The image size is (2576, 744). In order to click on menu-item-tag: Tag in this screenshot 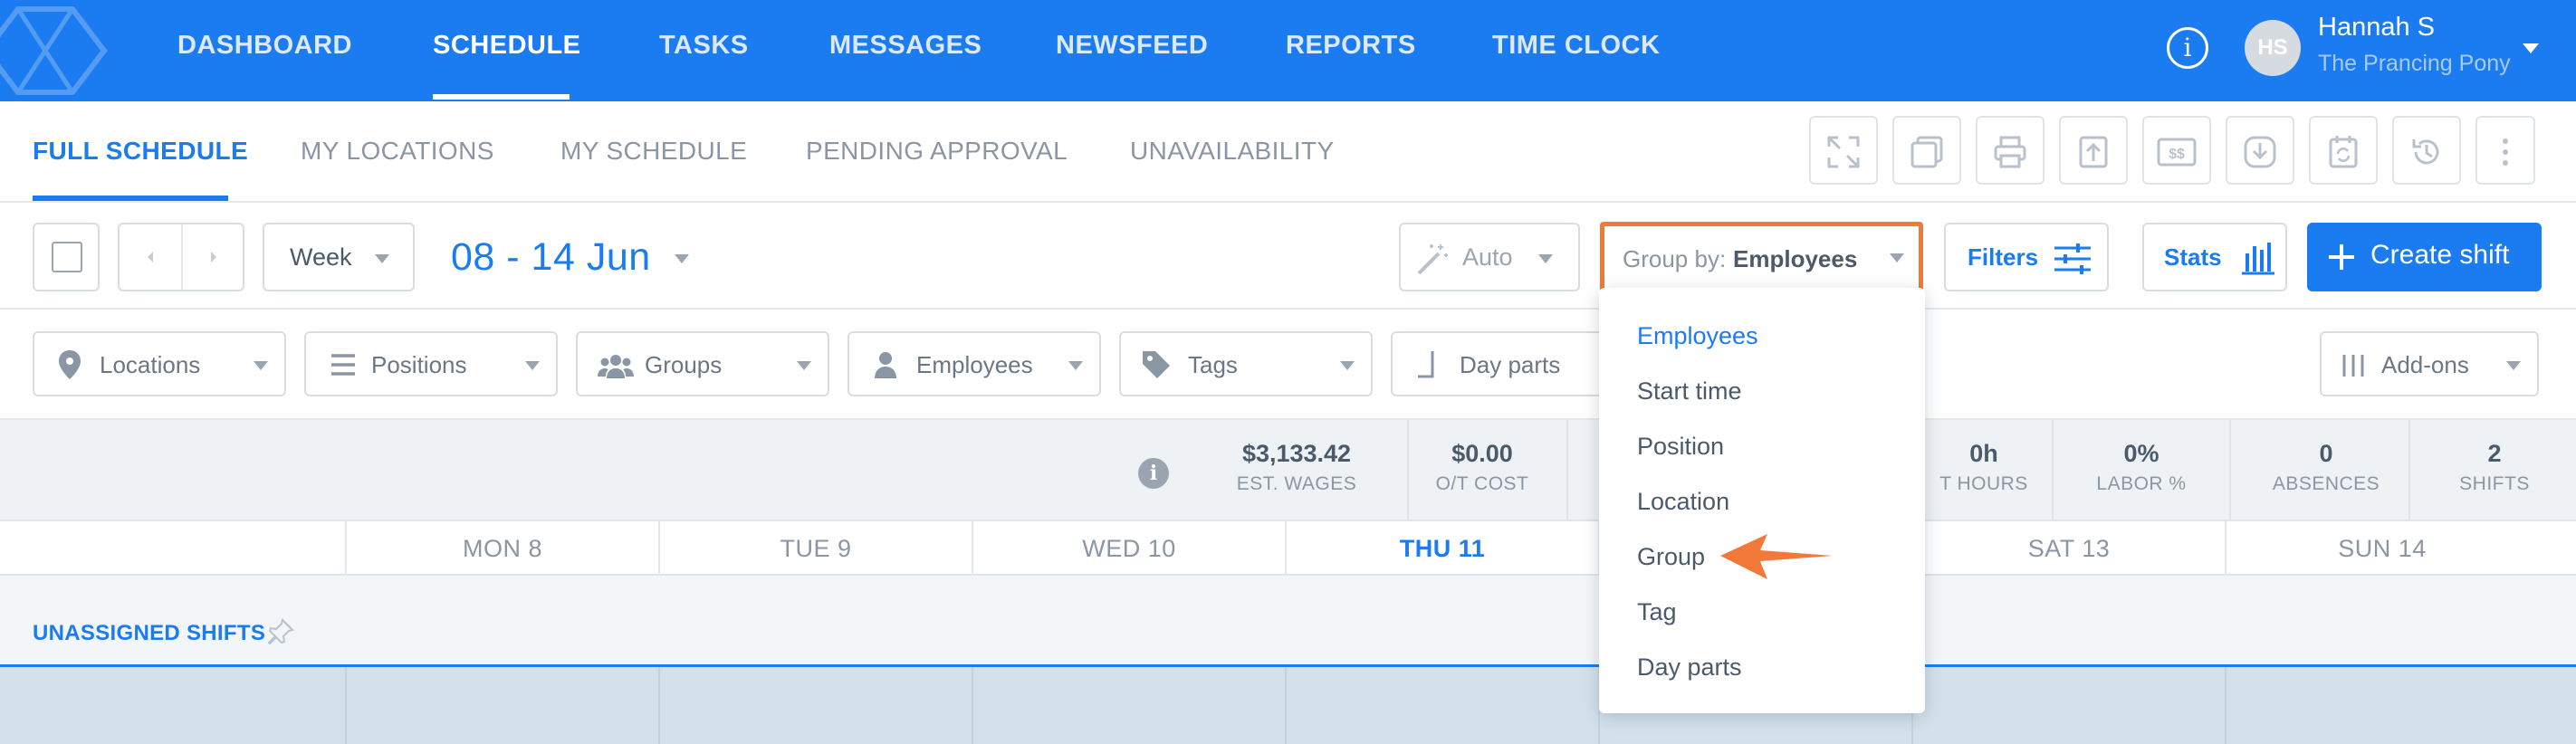, I will do `click(1657, 612)`.